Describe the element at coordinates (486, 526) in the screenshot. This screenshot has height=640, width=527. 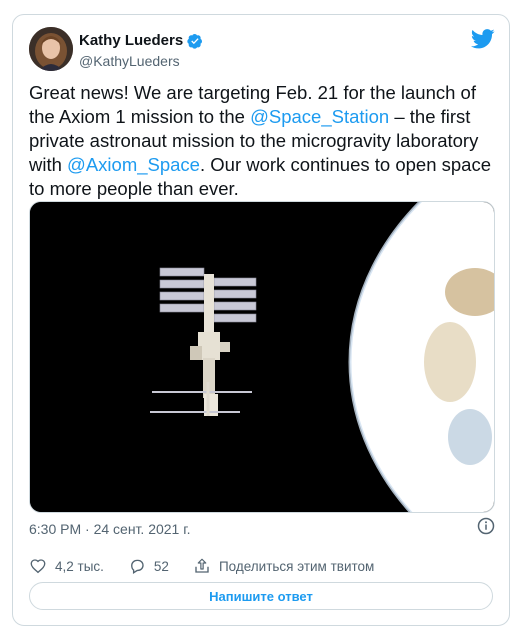
I see `info-icon` at that location.